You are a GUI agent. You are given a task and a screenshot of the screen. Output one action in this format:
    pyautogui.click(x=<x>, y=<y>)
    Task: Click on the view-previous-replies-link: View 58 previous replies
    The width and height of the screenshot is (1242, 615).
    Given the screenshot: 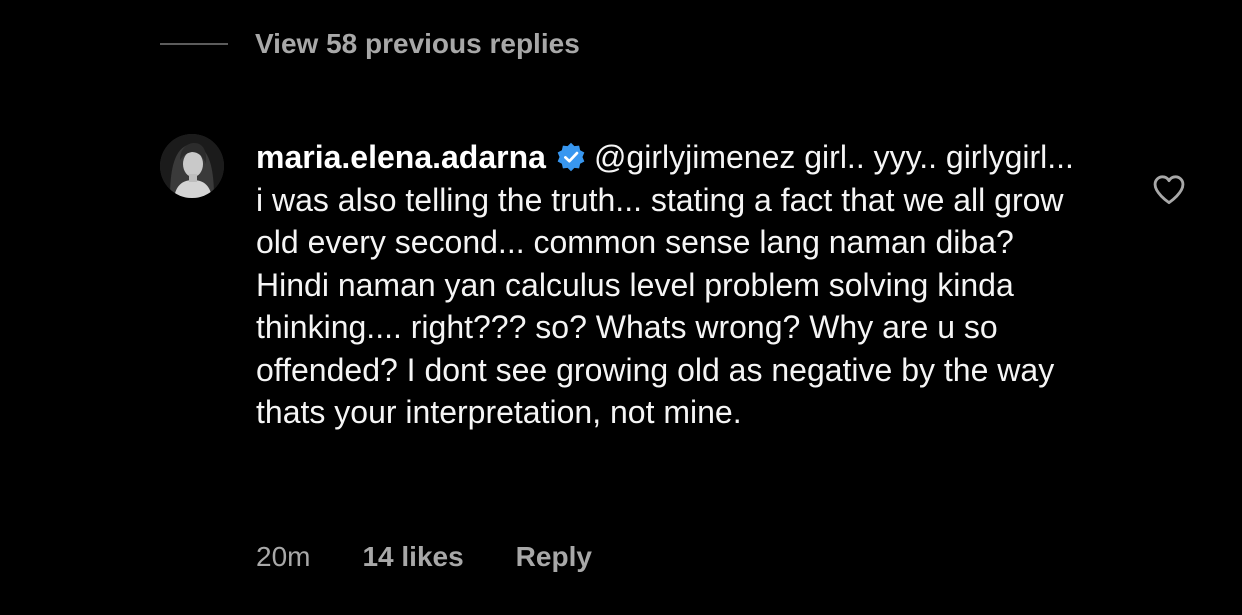 What is the action you would take?
    pyautogui.click(x=417, y=44)
    